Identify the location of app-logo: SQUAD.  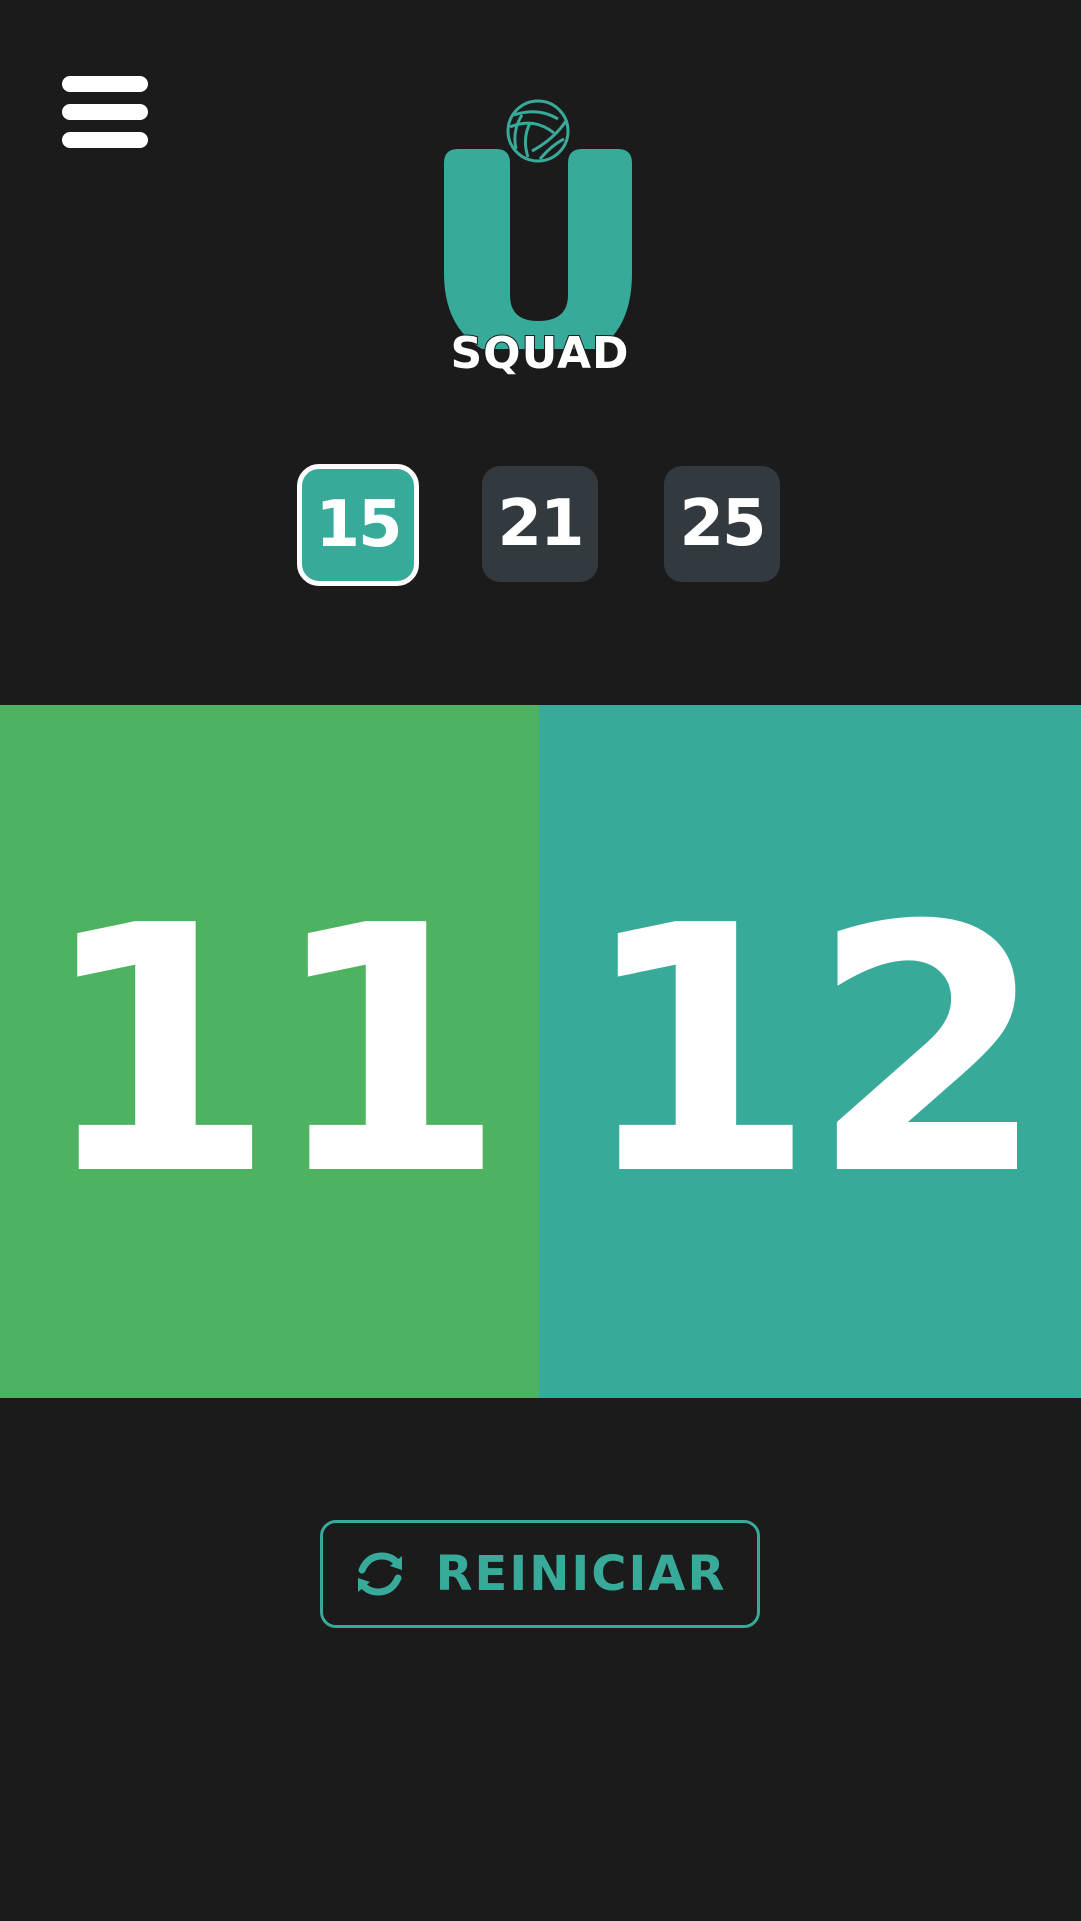
(540, 240).